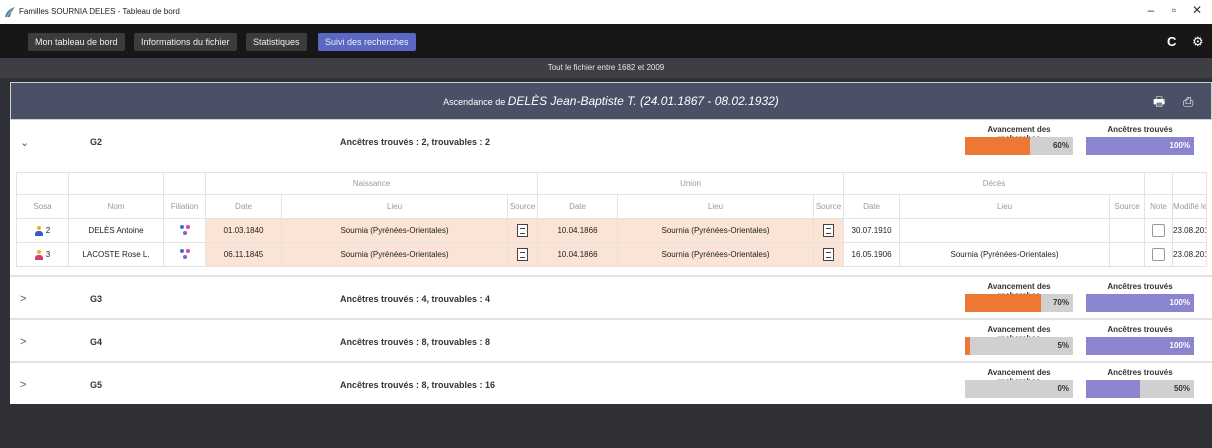  Describe the element at coordinates (96, 342) in the screenshot. I see `generation-name: G4` at that location.